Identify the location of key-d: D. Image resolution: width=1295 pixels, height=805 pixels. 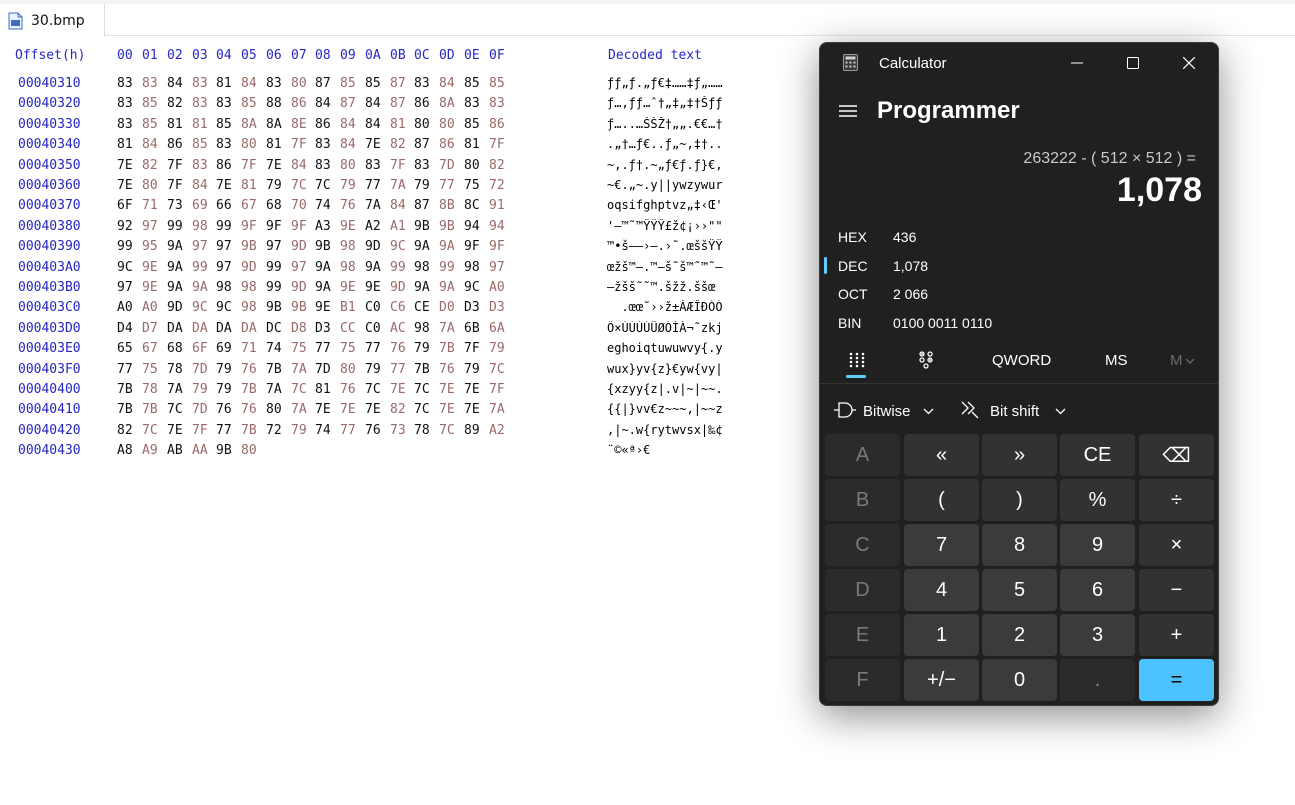
(862, 590).